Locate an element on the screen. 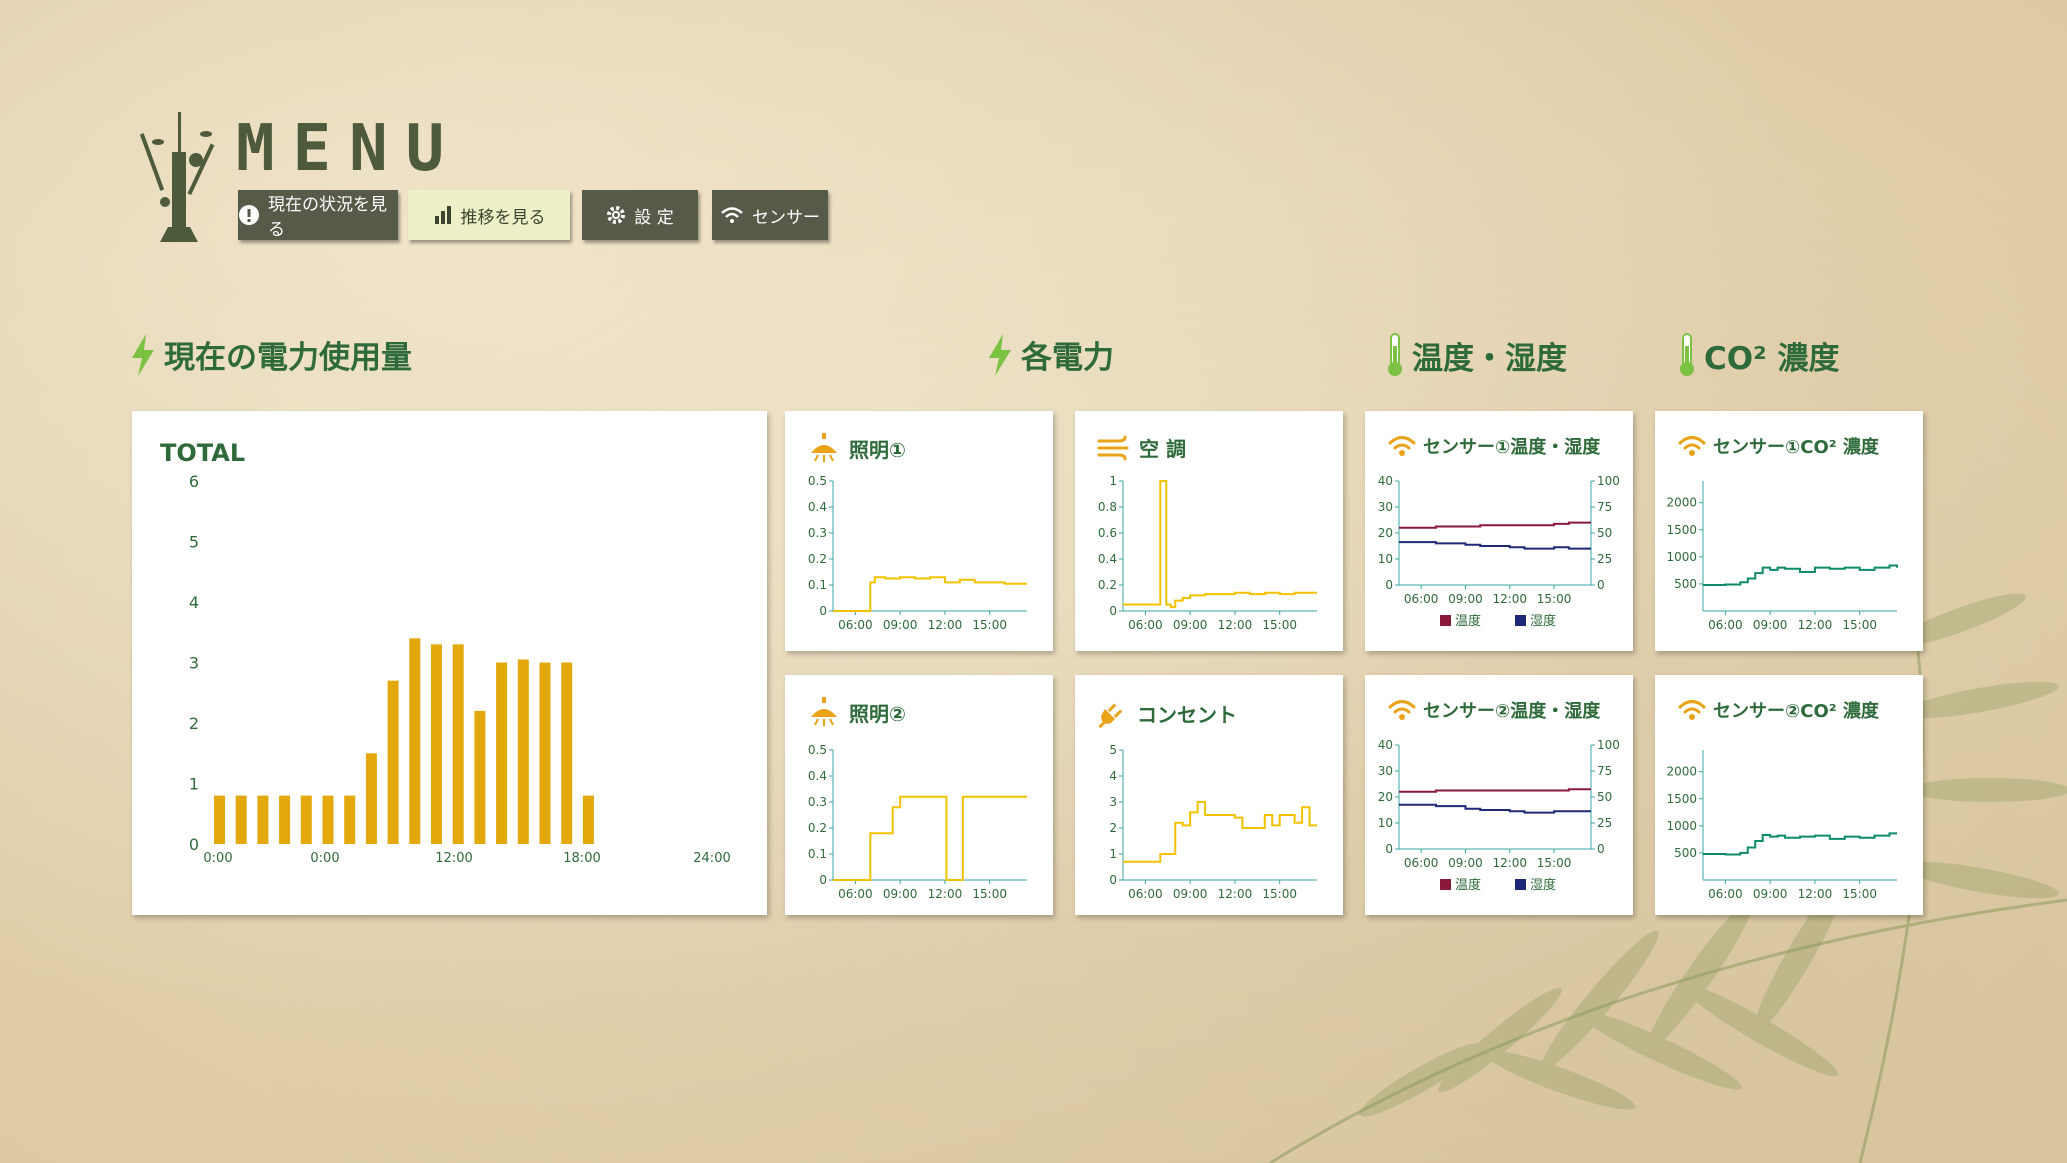  y-tick-label: 0.6 is located at coordinates (1107, 533).